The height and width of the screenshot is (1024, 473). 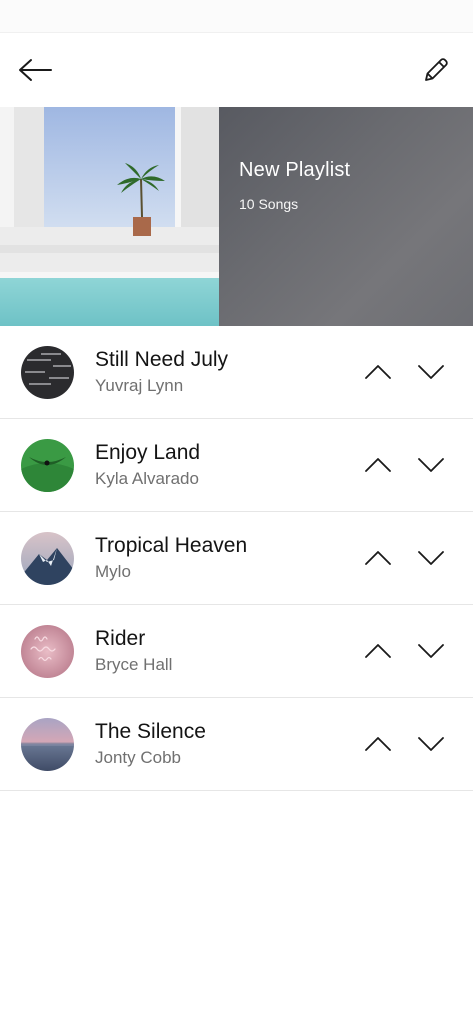 I want to click on song-title: The Silence, so click(x=150, y=731).